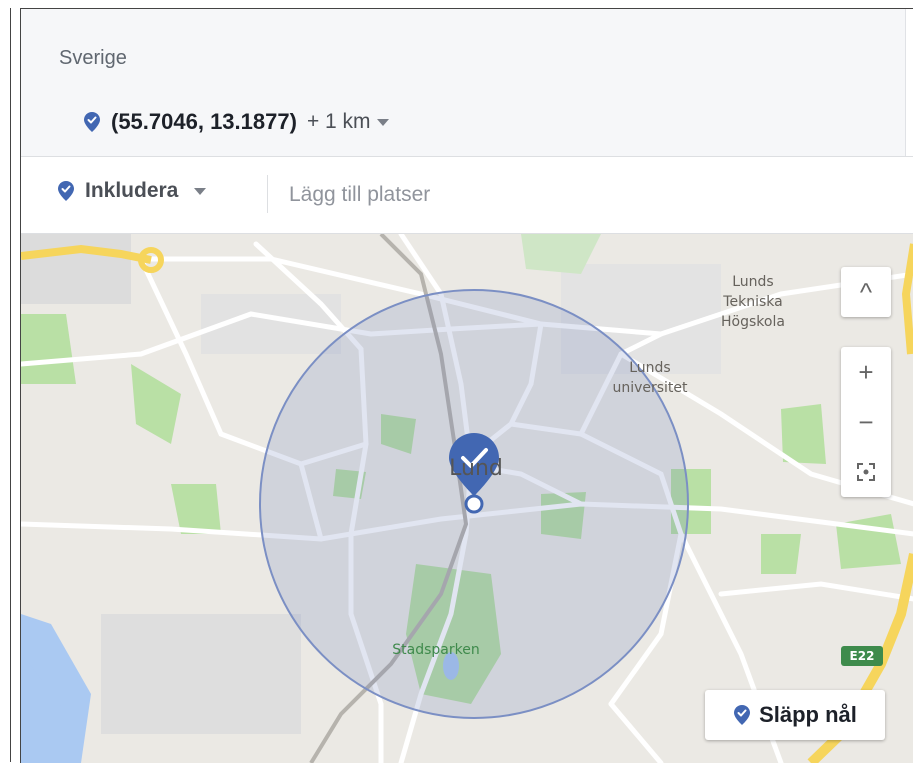 The image size is (913, 763). Describe the element at coordinates (93, 58) in the screenshot. I see `country-label: Sverige` at that location.